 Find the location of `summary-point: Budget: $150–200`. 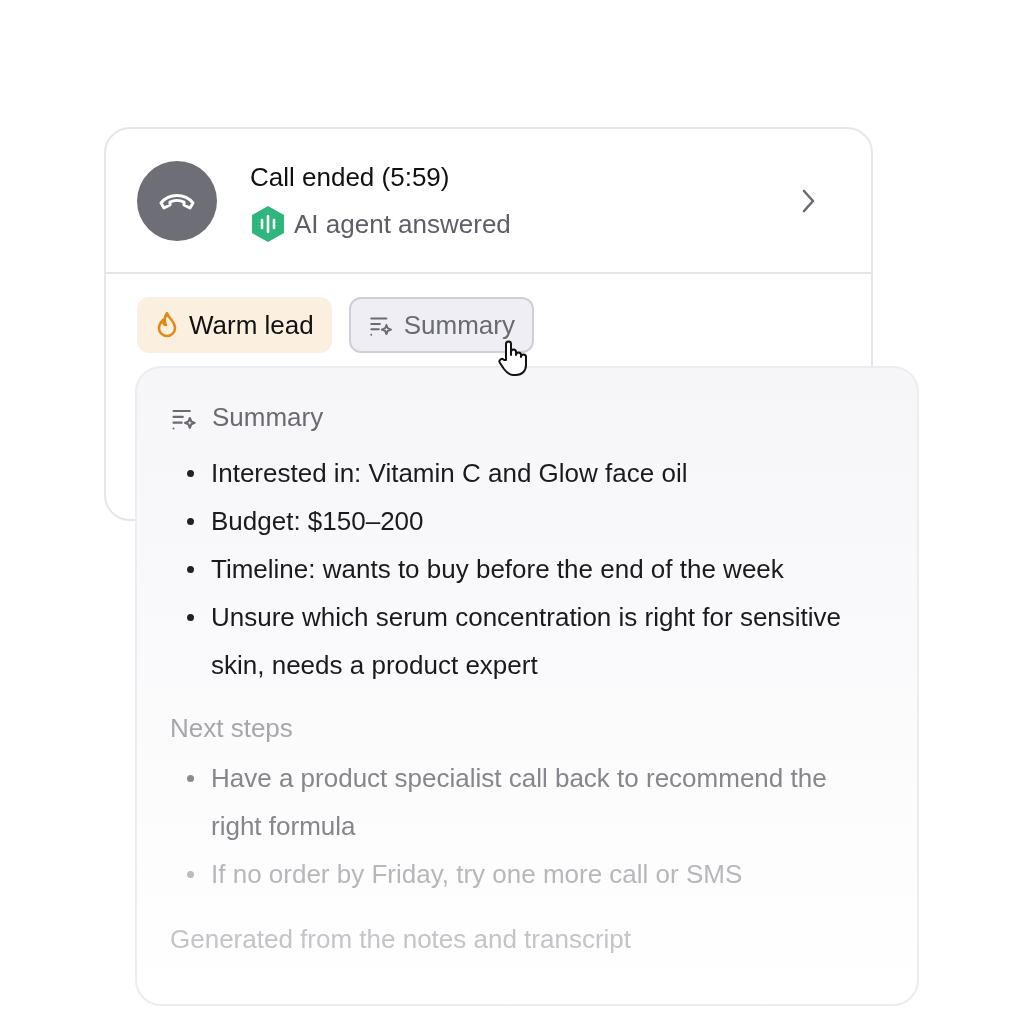

summary-point: Budget: $150–200 is located at coordinates (317, 521).